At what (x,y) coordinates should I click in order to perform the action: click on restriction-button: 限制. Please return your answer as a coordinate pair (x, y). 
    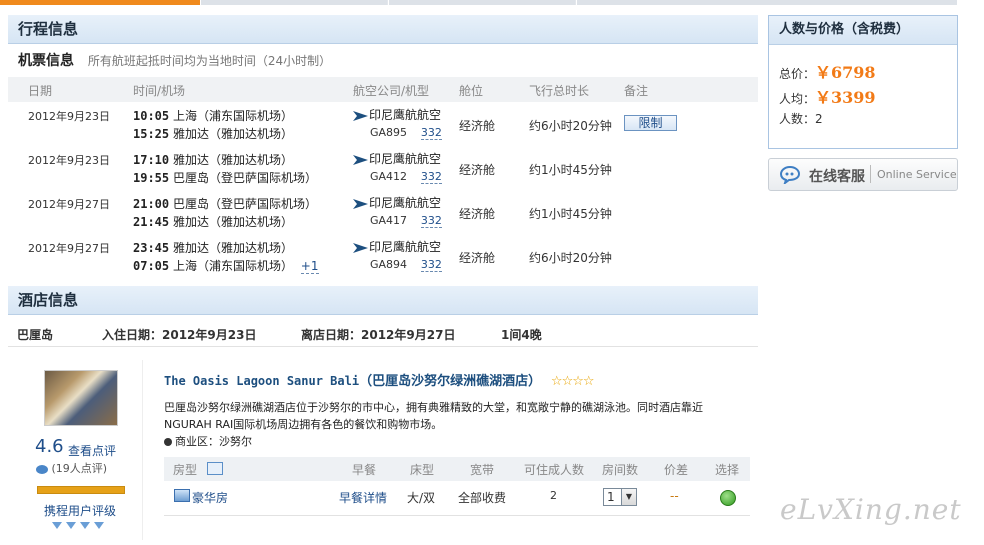
    Looking at the image, I should click on (650, 123).